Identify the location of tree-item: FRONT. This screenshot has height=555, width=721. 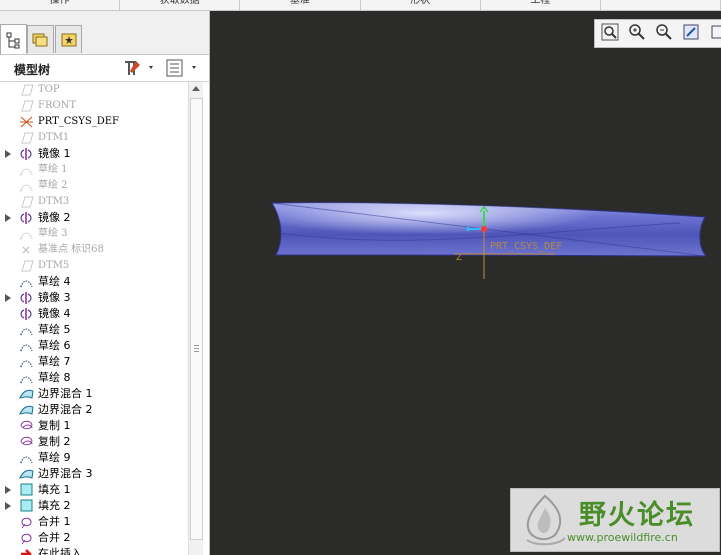
(94, 106).